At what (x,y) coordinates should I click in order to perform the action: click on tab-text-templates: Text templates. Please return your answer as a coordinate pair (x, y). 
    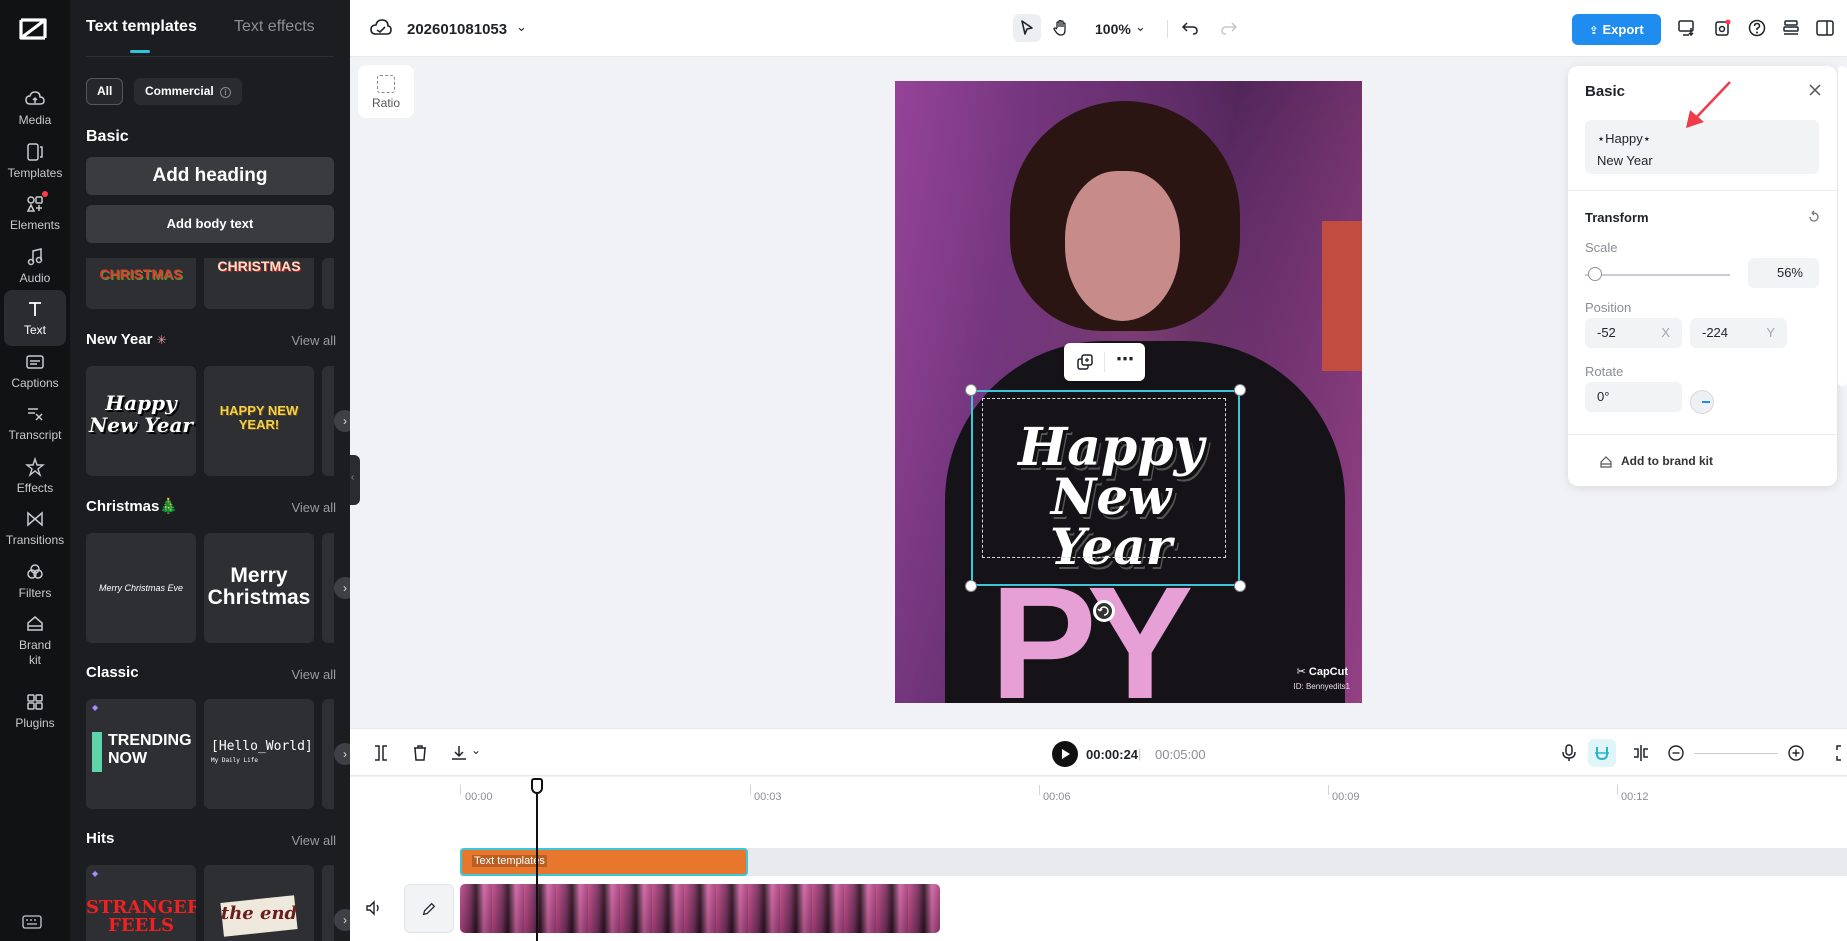
    Looking at the image, I should click on (141, 27).